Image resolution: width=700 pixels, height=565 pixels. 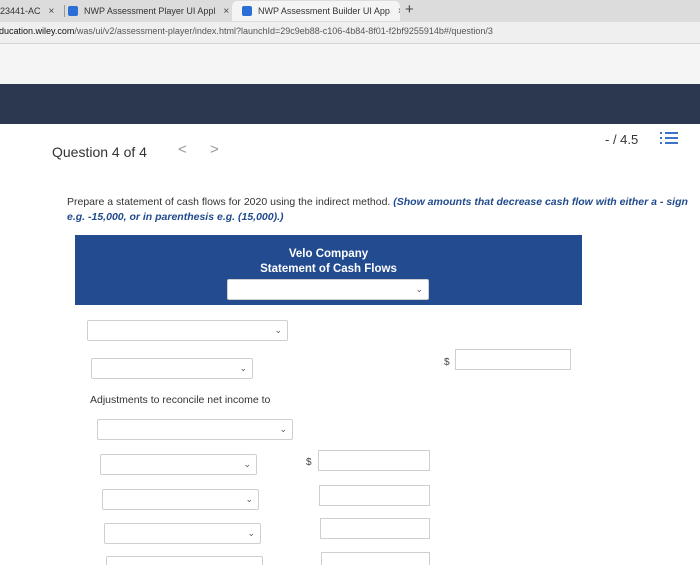 What do you see at coordinates (180, 499) in the screenshot?
I see `adjustment-select-3: ⌄` at bounding box center [180, 499].